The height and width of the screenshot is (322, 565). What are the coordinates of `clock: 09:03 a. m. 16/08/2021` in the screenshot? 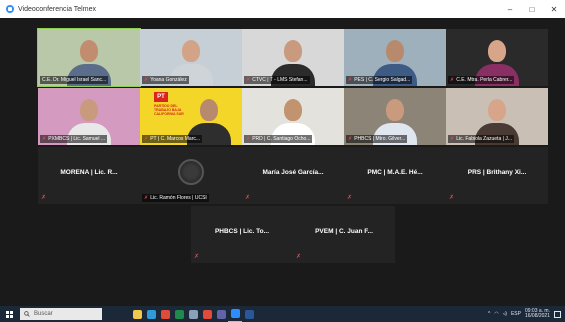 It's located at (537, 314).